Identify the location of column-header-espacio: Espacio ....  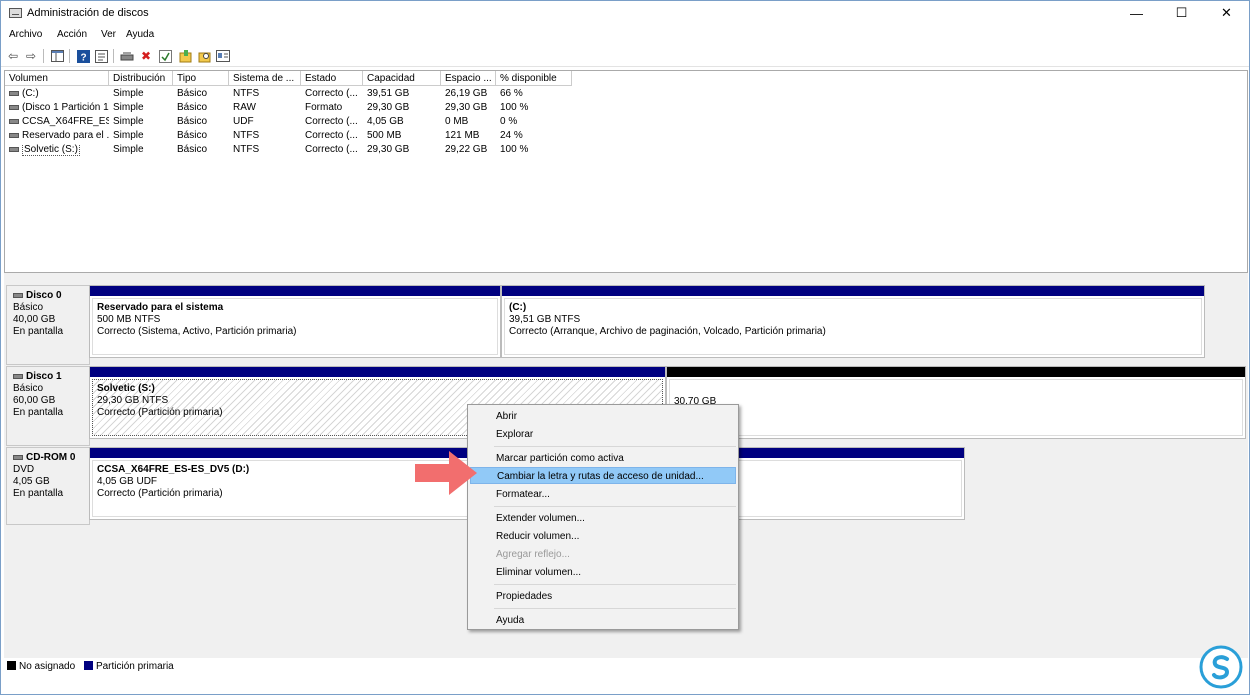
(468, 78).